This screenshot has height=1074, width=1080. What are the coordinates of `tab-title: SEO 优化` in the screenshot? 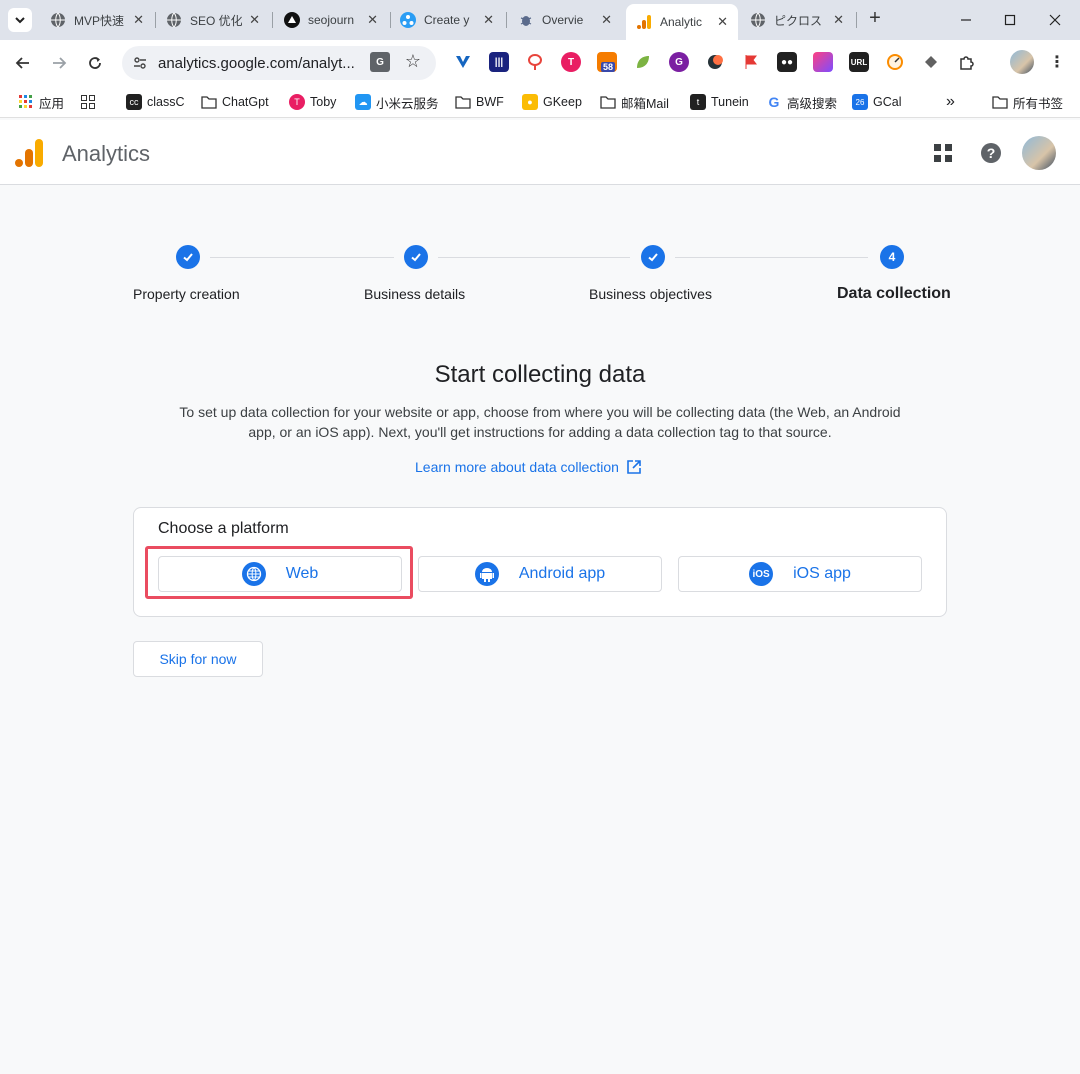 It's located at (216, 20).